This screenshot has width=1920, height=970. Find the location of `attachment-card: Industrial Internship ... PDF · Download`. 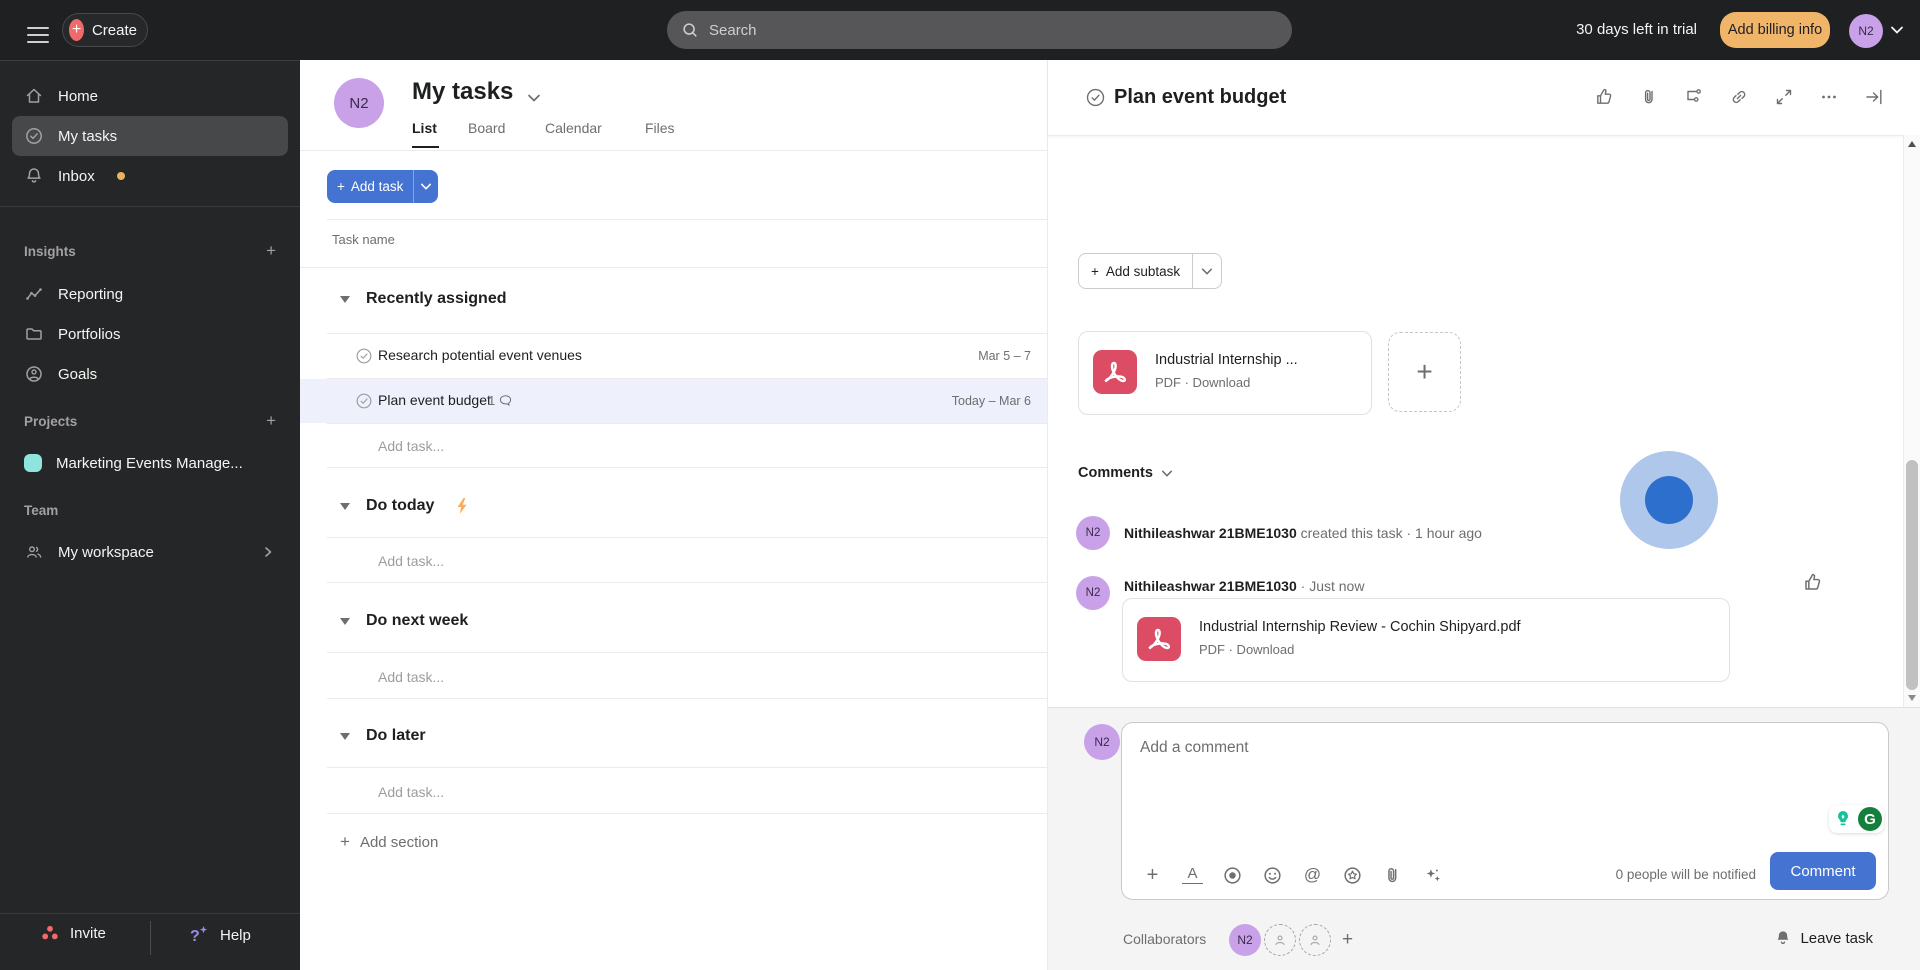

attachment-card: Industrial Internship ... PDF · Download is located at coordinates (1225, 373).